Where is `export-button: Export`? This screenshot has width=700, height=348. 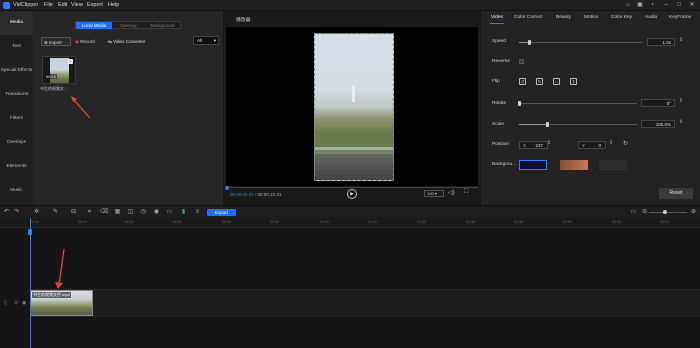 export-button: Export is located at coordinates (221, 212).